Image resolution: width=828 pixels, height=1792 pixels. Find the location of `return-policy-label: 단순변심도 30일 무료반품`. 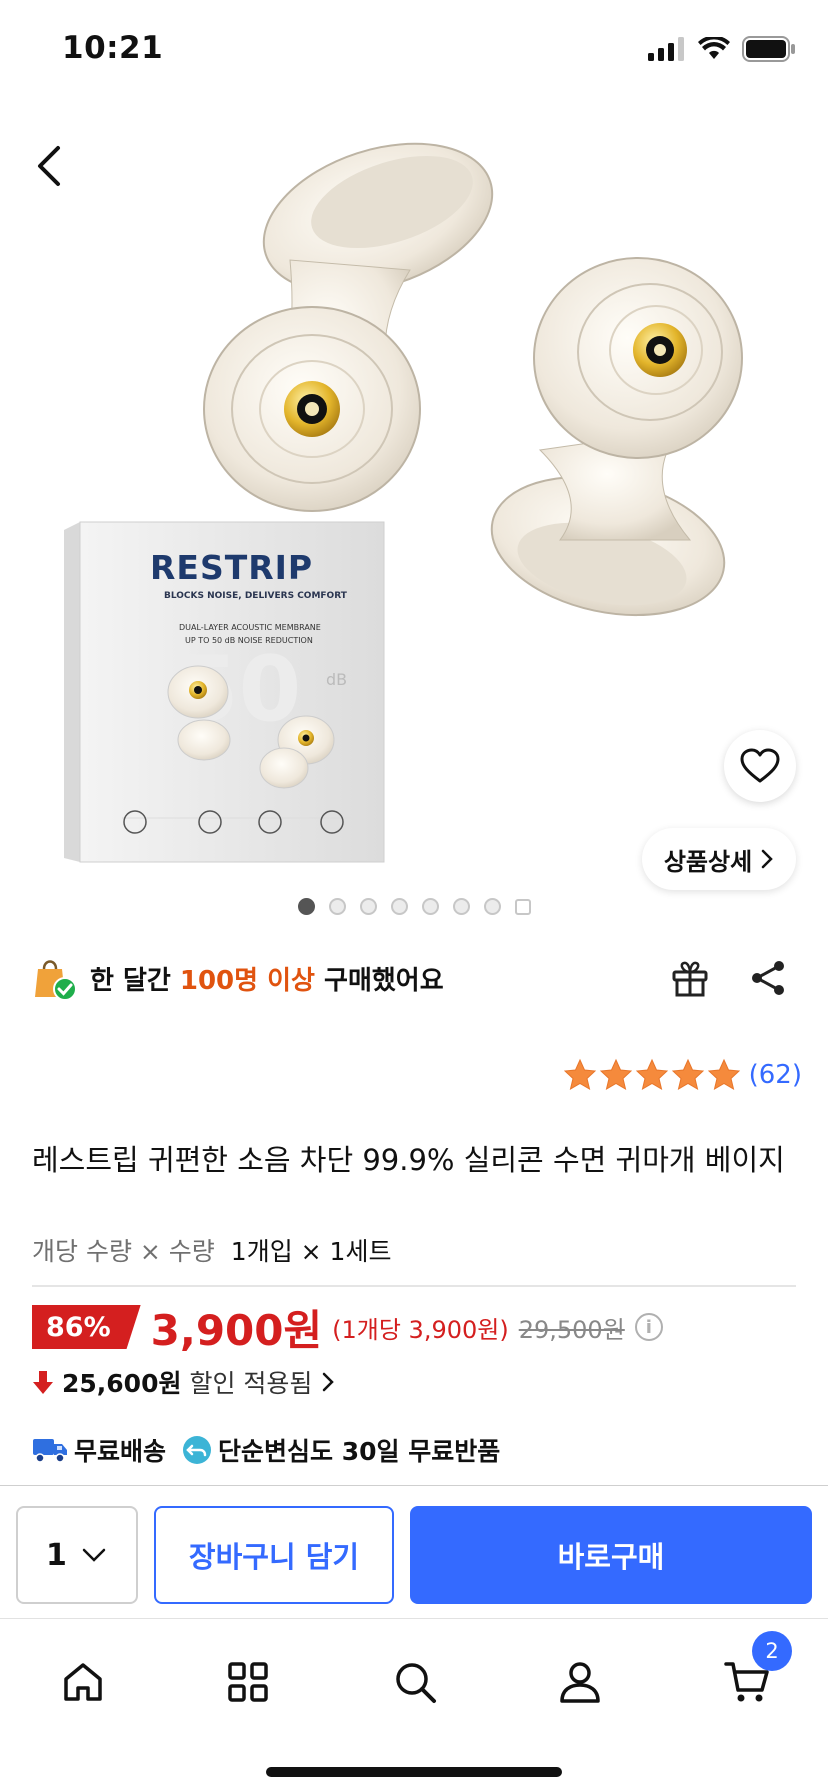

return-policy-label: 단순변심도 30일 무료반품 is located at coordinates (359, 1451).